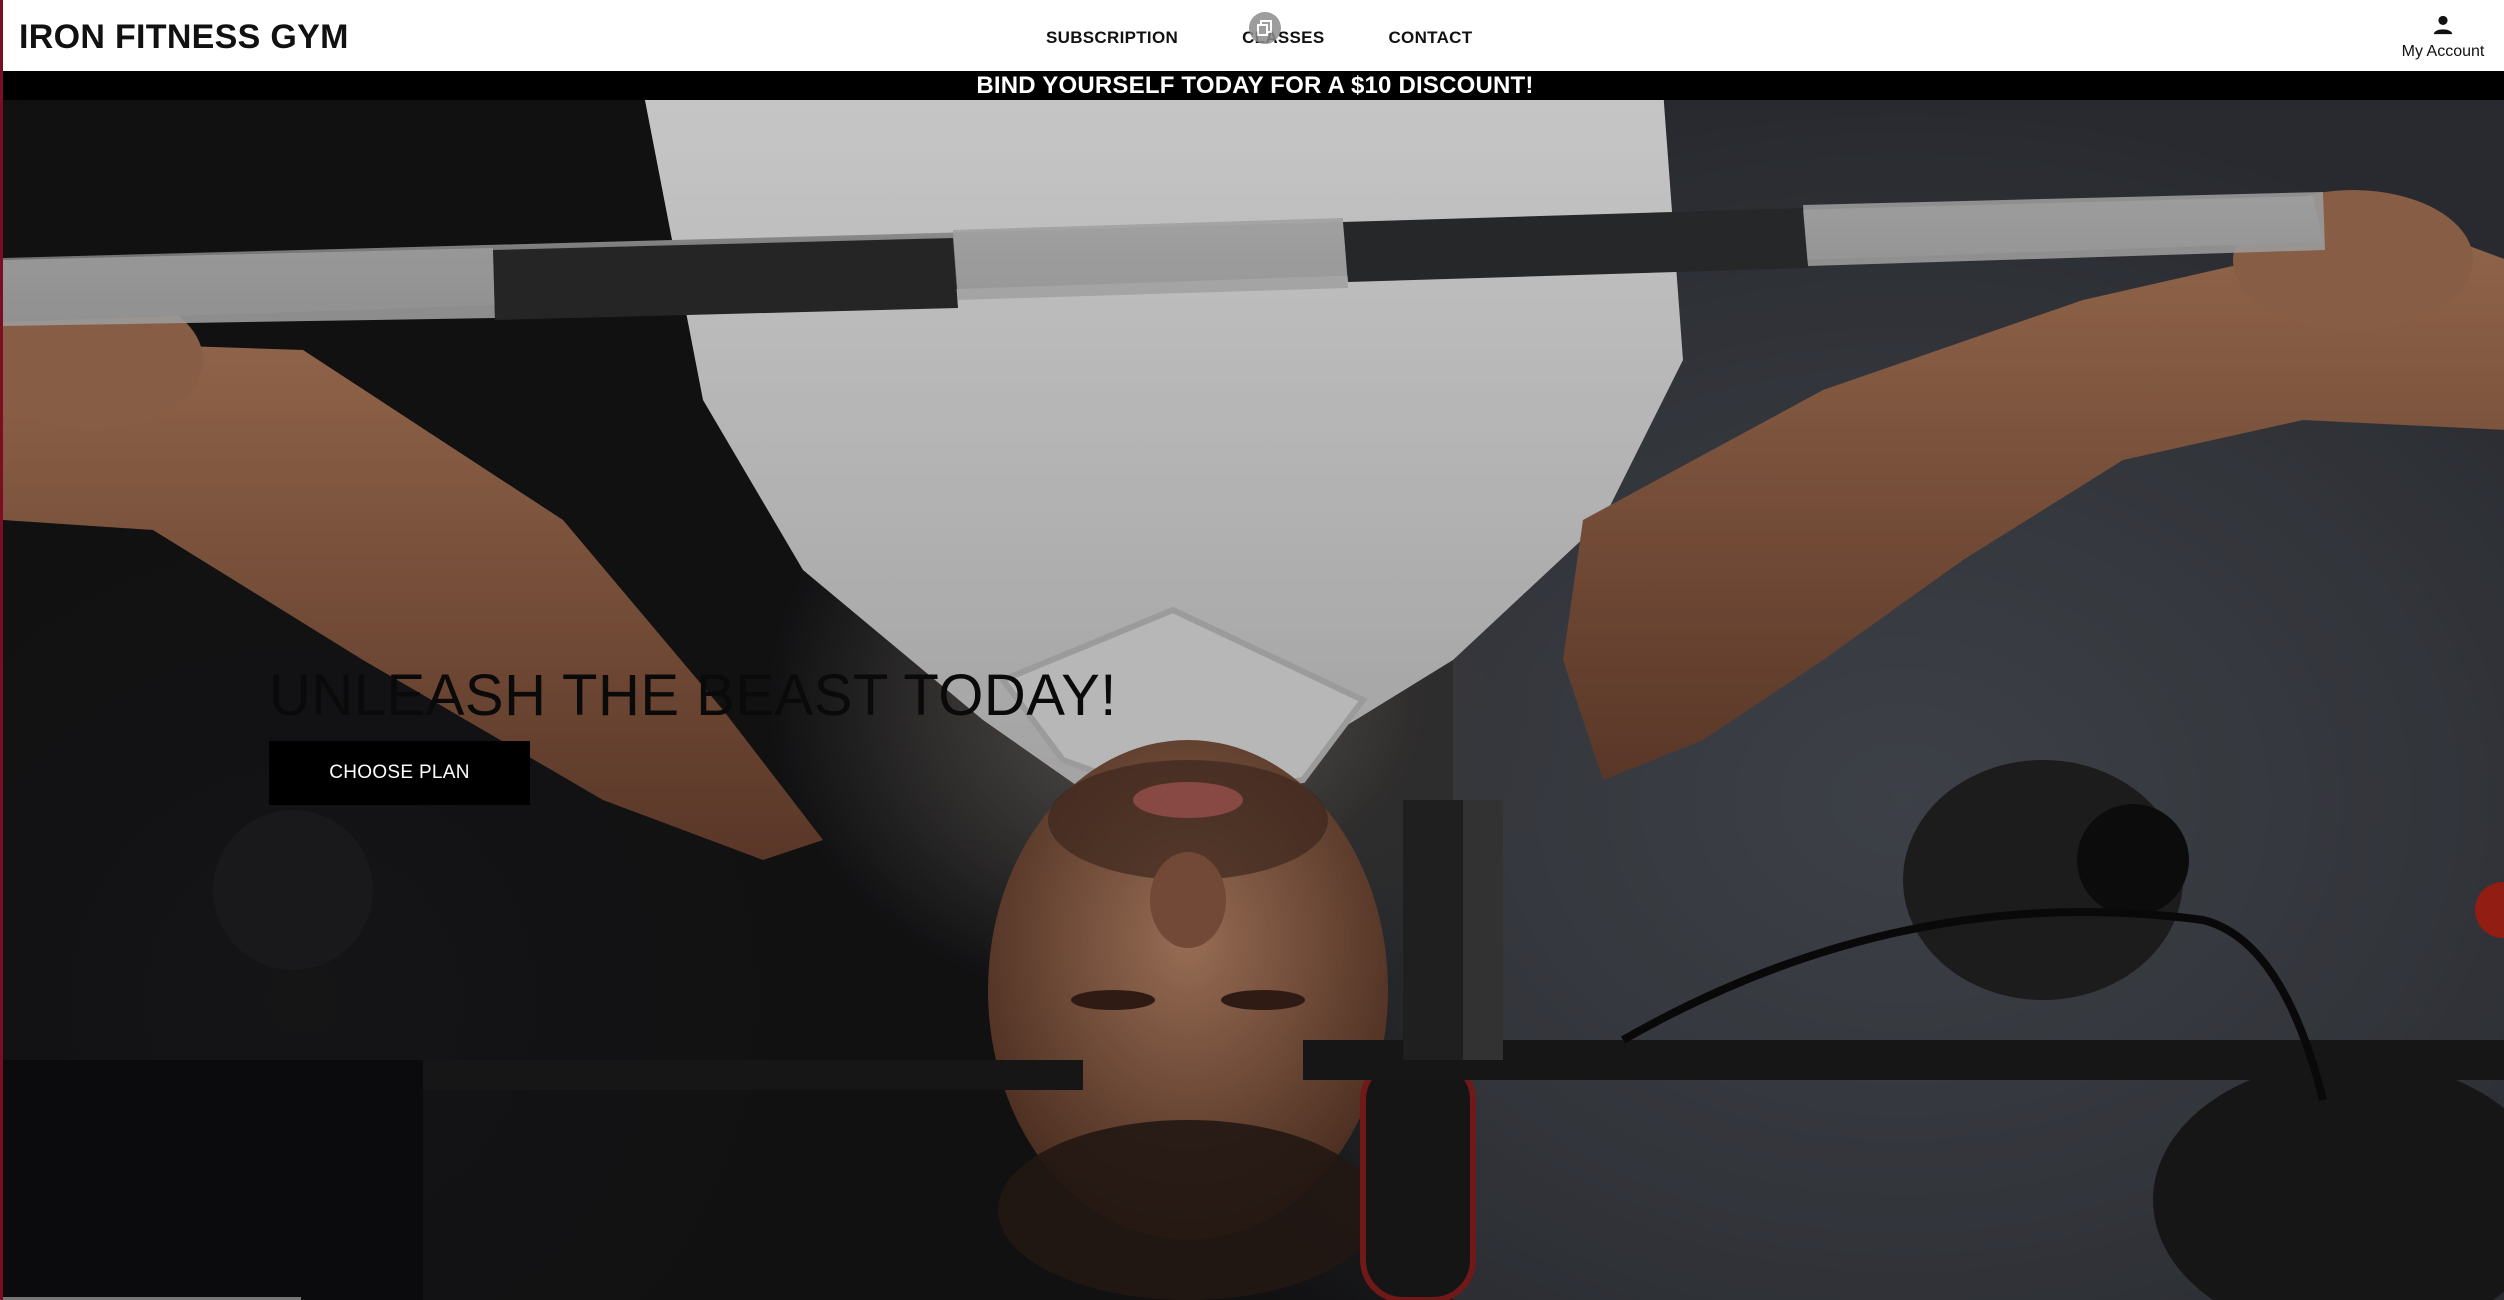 The width and height of the screenshot is (2504, 1300). Describe the element at coordinates (2443, 37) in the screenshot. I see `my-account-link: My Account` at that location.